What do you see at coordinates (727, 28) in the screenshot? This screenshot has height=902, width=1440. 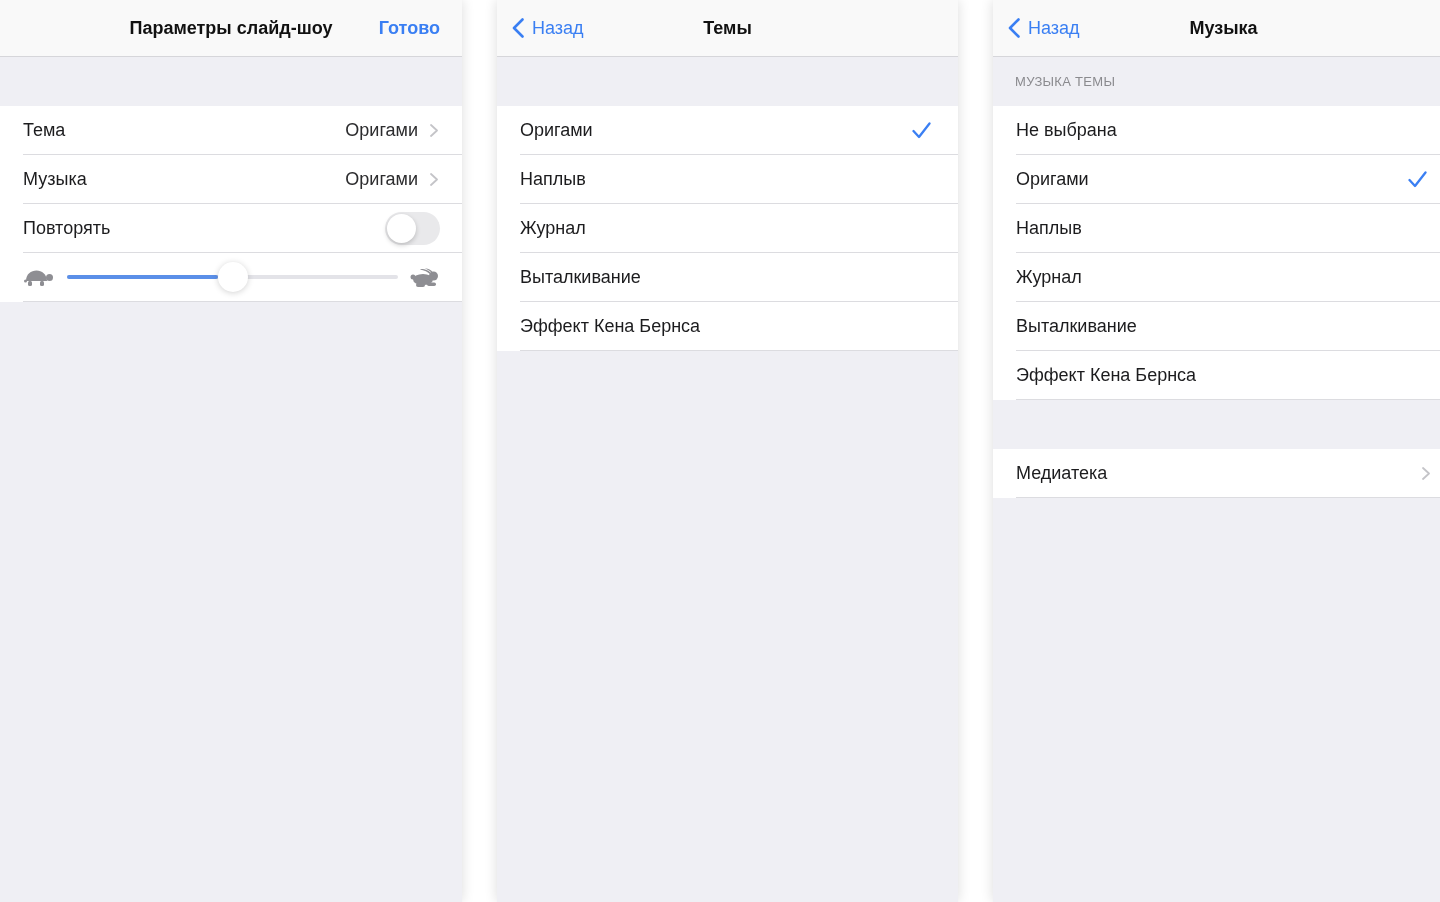 I see `nav-title: Темы` at bounding box center [727, 28].